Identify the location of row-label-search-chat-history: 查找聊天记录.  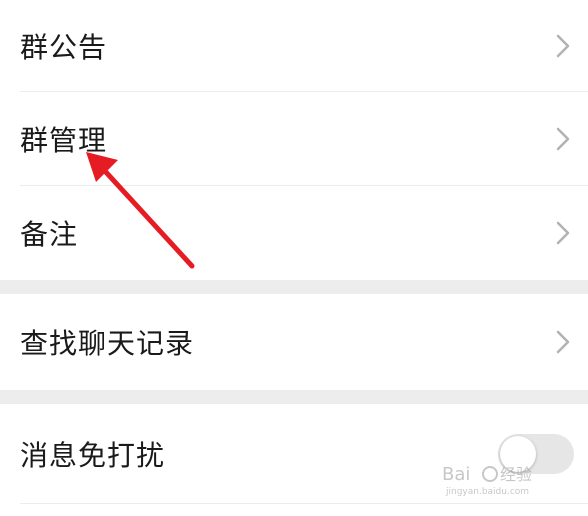
(107, 343).